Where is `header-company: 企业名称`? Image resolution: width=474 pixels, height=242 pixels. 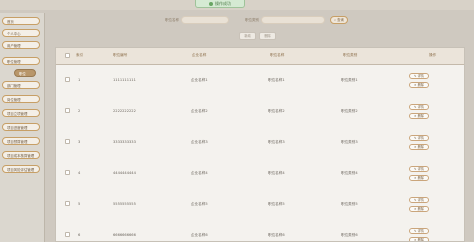
header-company: 企业名称 is located at coordinates (199, 55).